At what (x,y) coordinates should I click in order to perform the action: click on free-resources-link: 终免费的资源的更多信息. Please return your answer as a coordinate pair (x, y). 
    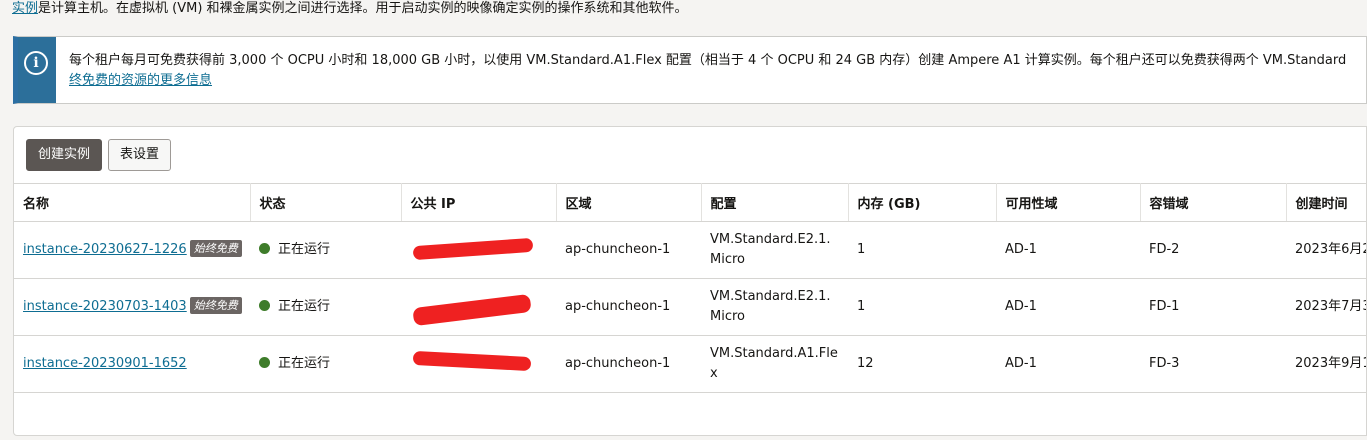
    Looking at the image, I should click on (140, 80).